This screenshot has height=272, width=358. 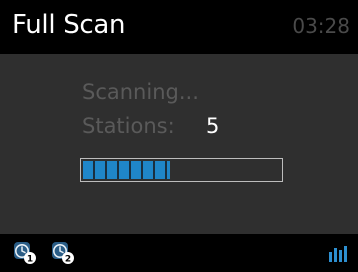 What do you see at coordinates (179, 253) in the screenshot?
I see `footer-bar: 1 2` at bounding box center [179, 253].